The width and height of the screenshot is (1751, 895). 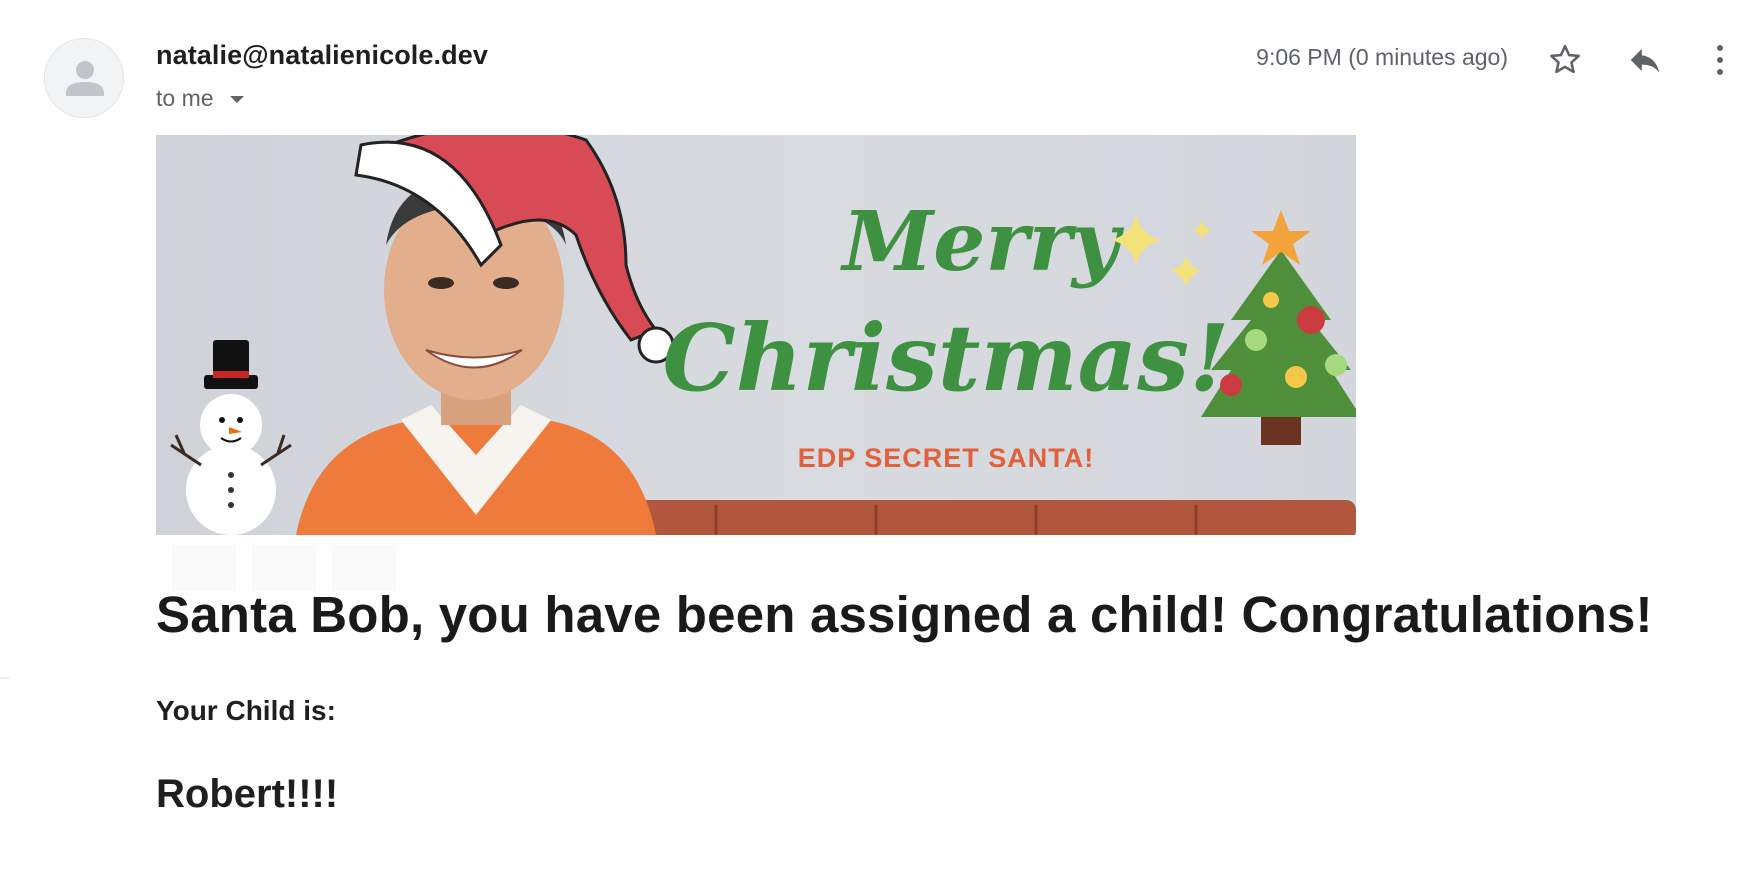 What do you see at coordinates (236, 99) in the screenshot?
I see `caret-down-icon` at bounding box center [236, 99].